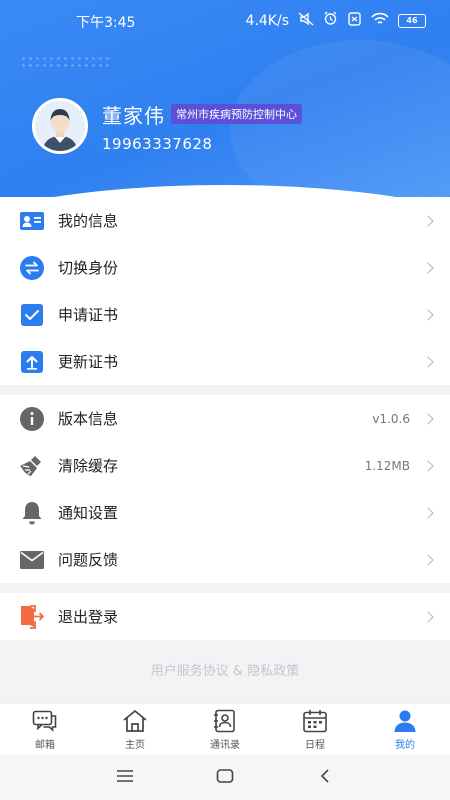 The width and height of the screenshot is (450, 800). I want to click on user-icon, so click(405, 721).